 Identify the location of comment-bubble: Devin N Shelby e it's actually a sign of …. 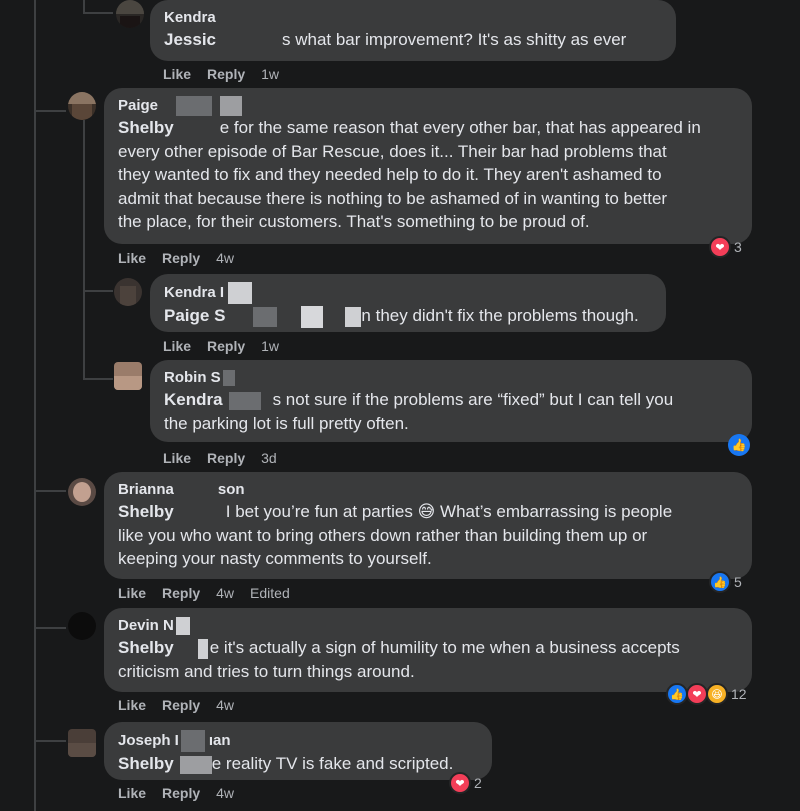
(428, 650).